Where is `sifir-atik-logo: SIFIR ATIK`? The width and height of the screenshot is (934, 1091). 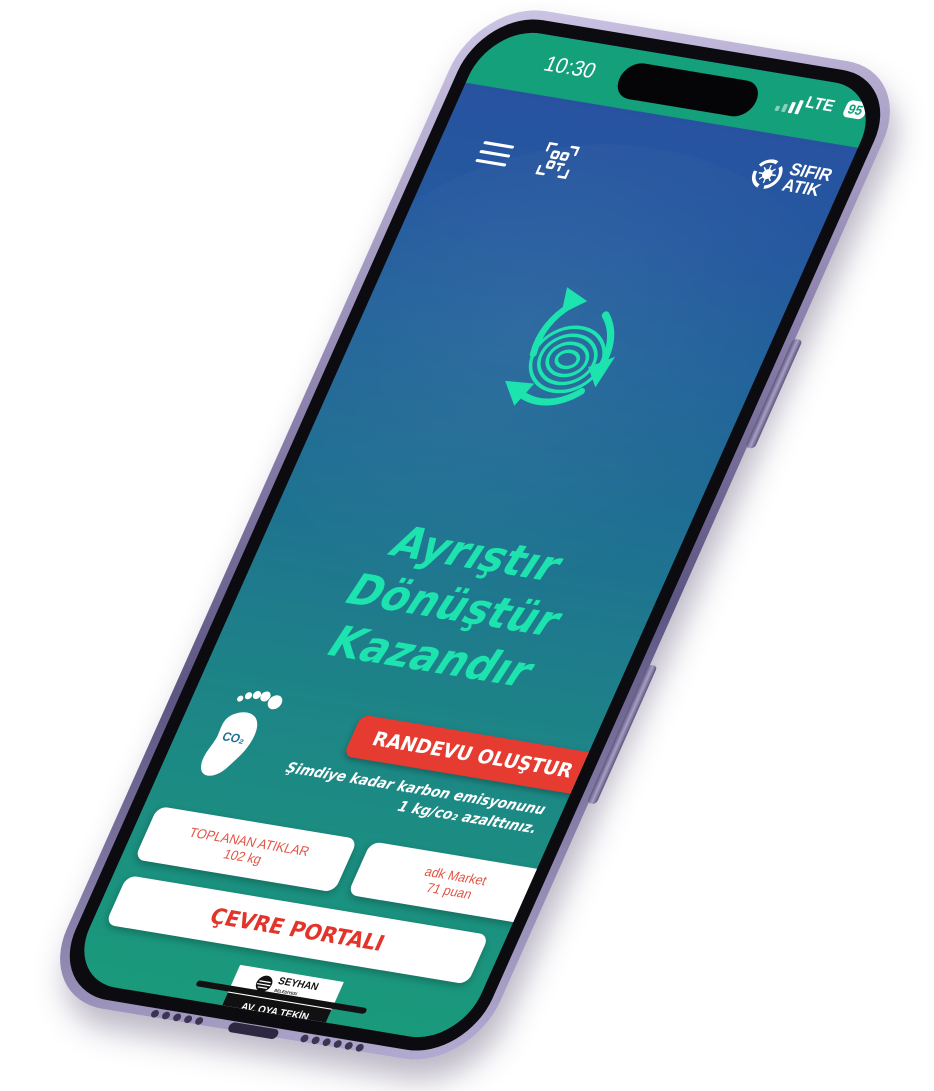 sifir-atik-logo: SIFIR ATIK is located at coordinates (789, 178).